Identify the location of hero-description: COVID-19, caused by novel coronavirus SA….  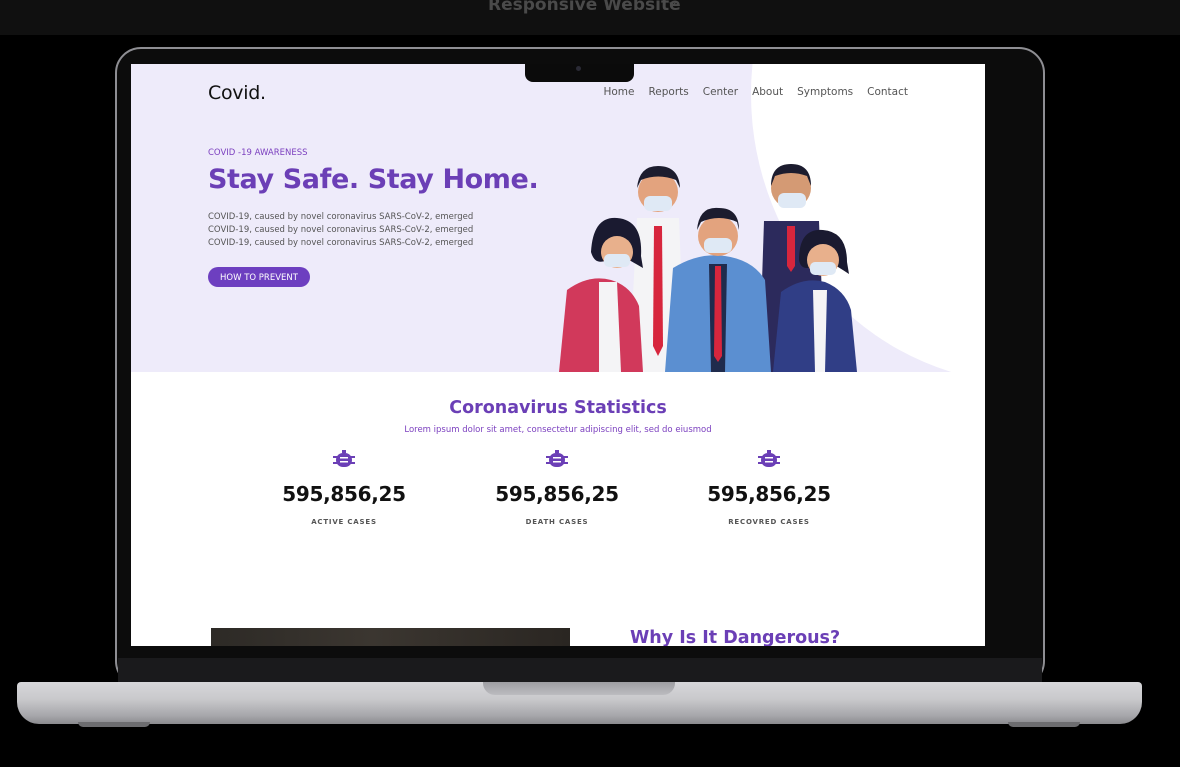
(340, 230).